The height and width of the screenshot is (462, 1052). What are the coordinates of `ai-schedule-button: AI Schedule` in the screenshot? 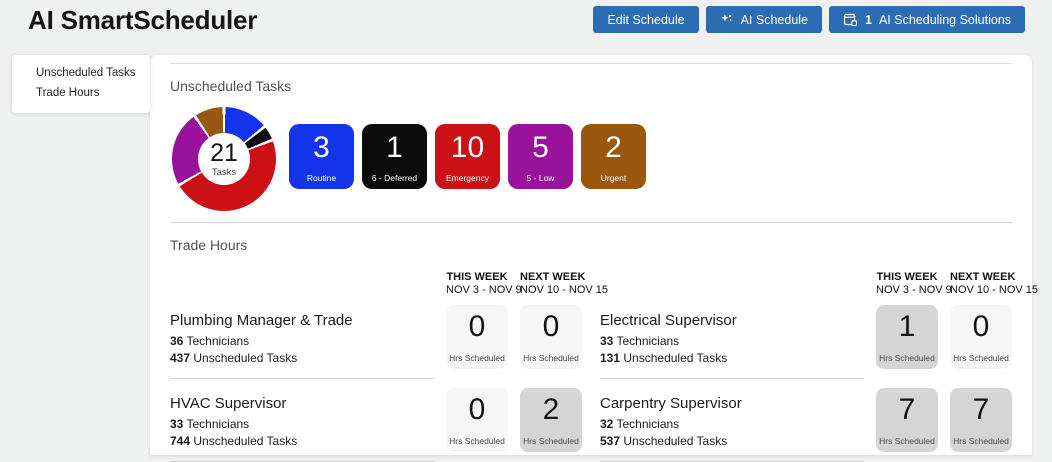 It's located at (764, 19).